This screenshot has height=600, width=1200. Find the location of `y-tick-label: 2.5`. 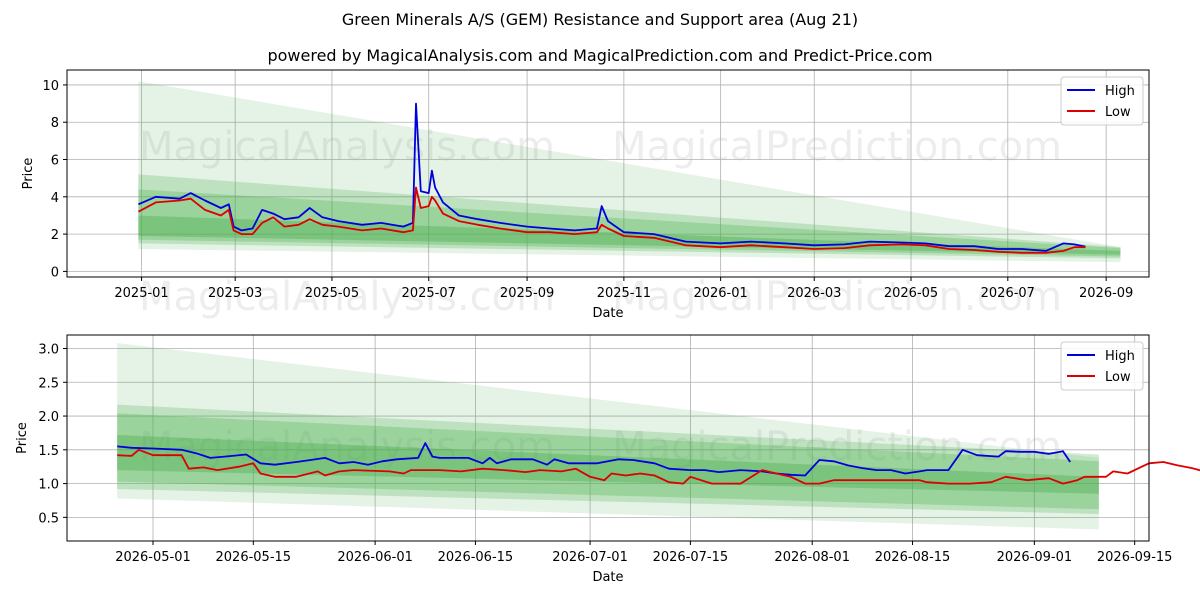

y-tick-label: 2.5 is located at coordinates (48, 383).